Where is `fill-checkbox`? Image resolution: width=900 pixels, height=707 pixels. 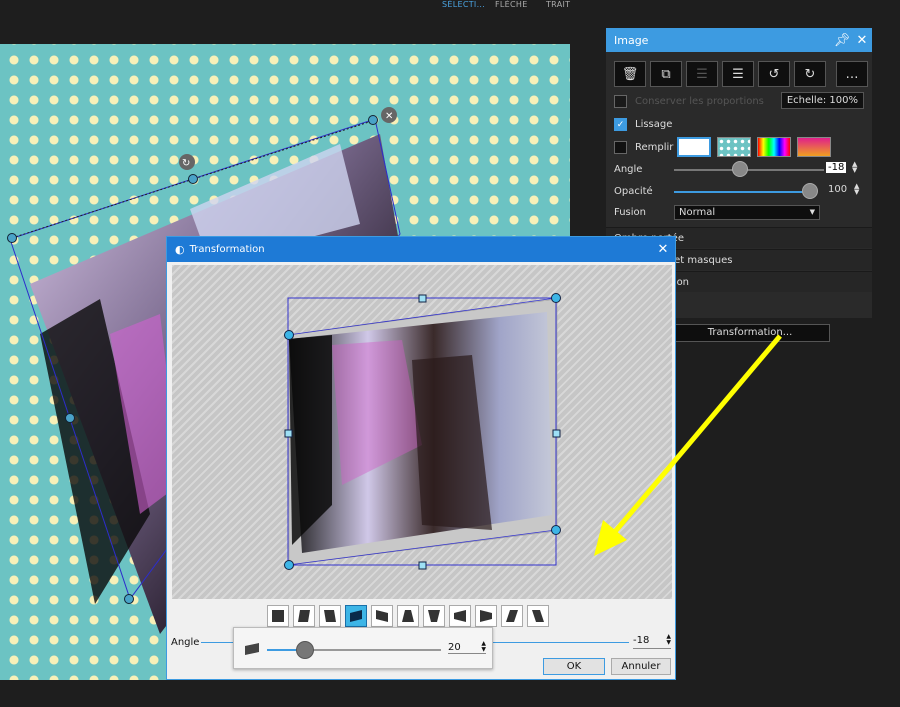 fill-checkbox is located at coordinates (620, 147).